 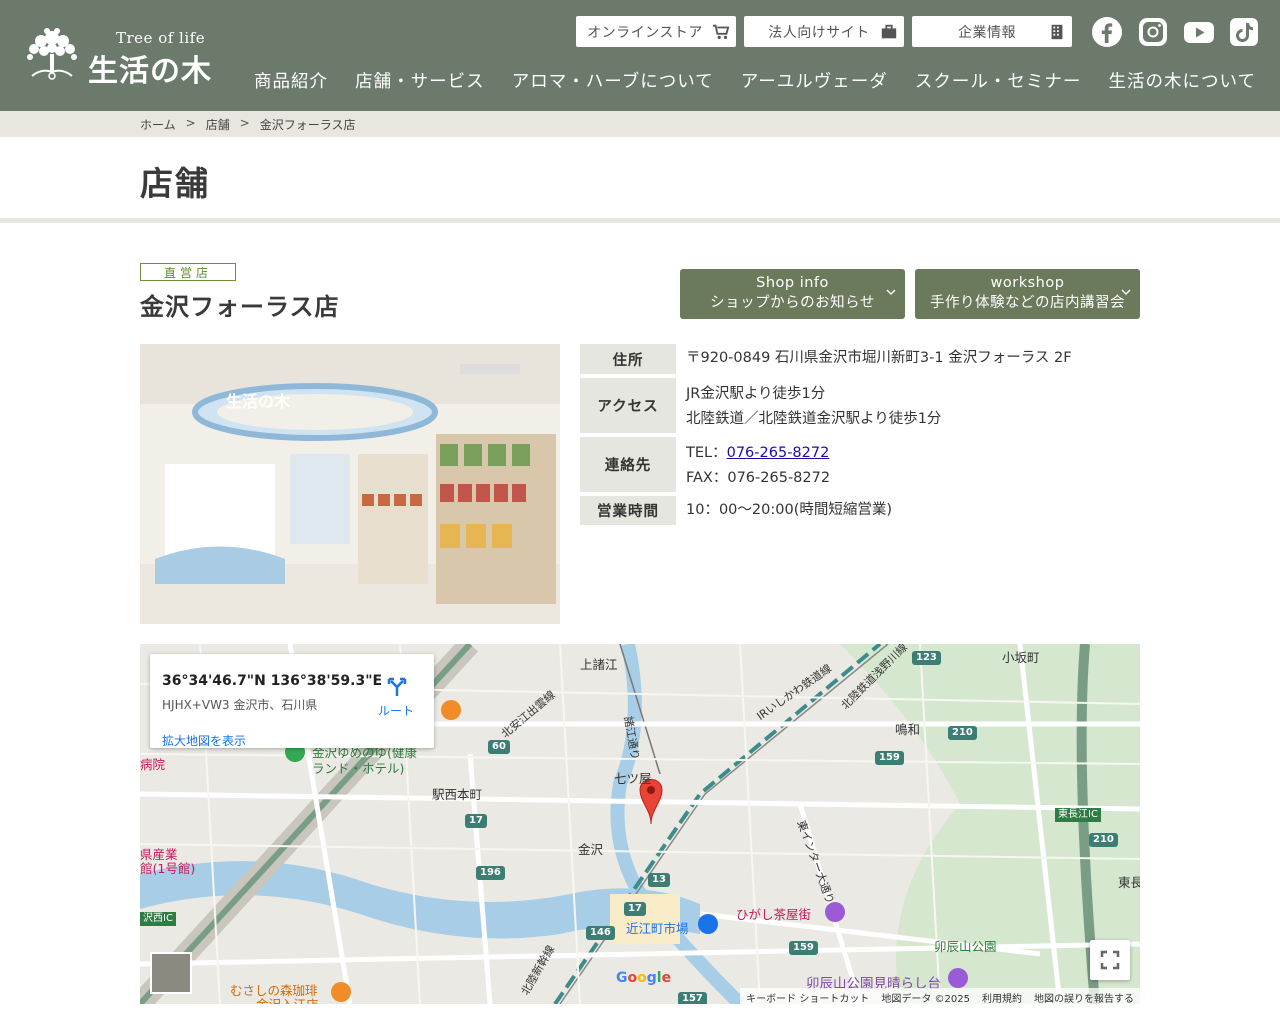 I want to click on store-photo: 生活の木, so click(x=350, y=484).